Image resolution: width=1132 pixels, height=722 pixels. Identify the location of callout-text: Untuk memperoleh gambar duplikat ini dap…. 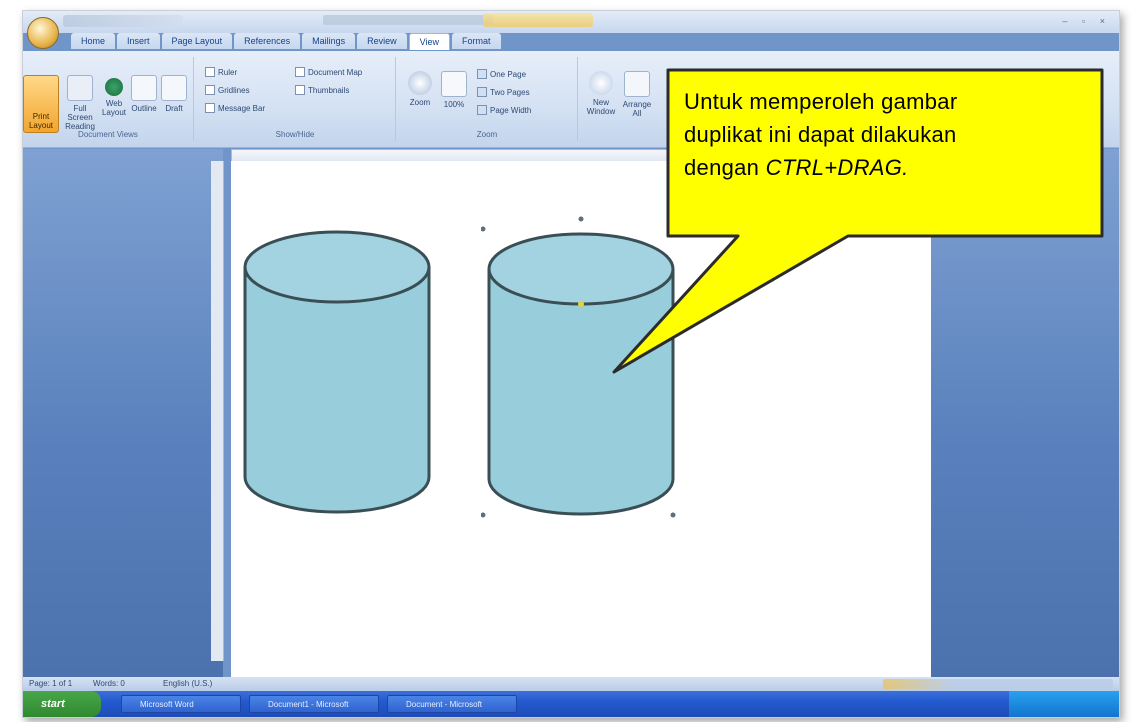
(884, 134).